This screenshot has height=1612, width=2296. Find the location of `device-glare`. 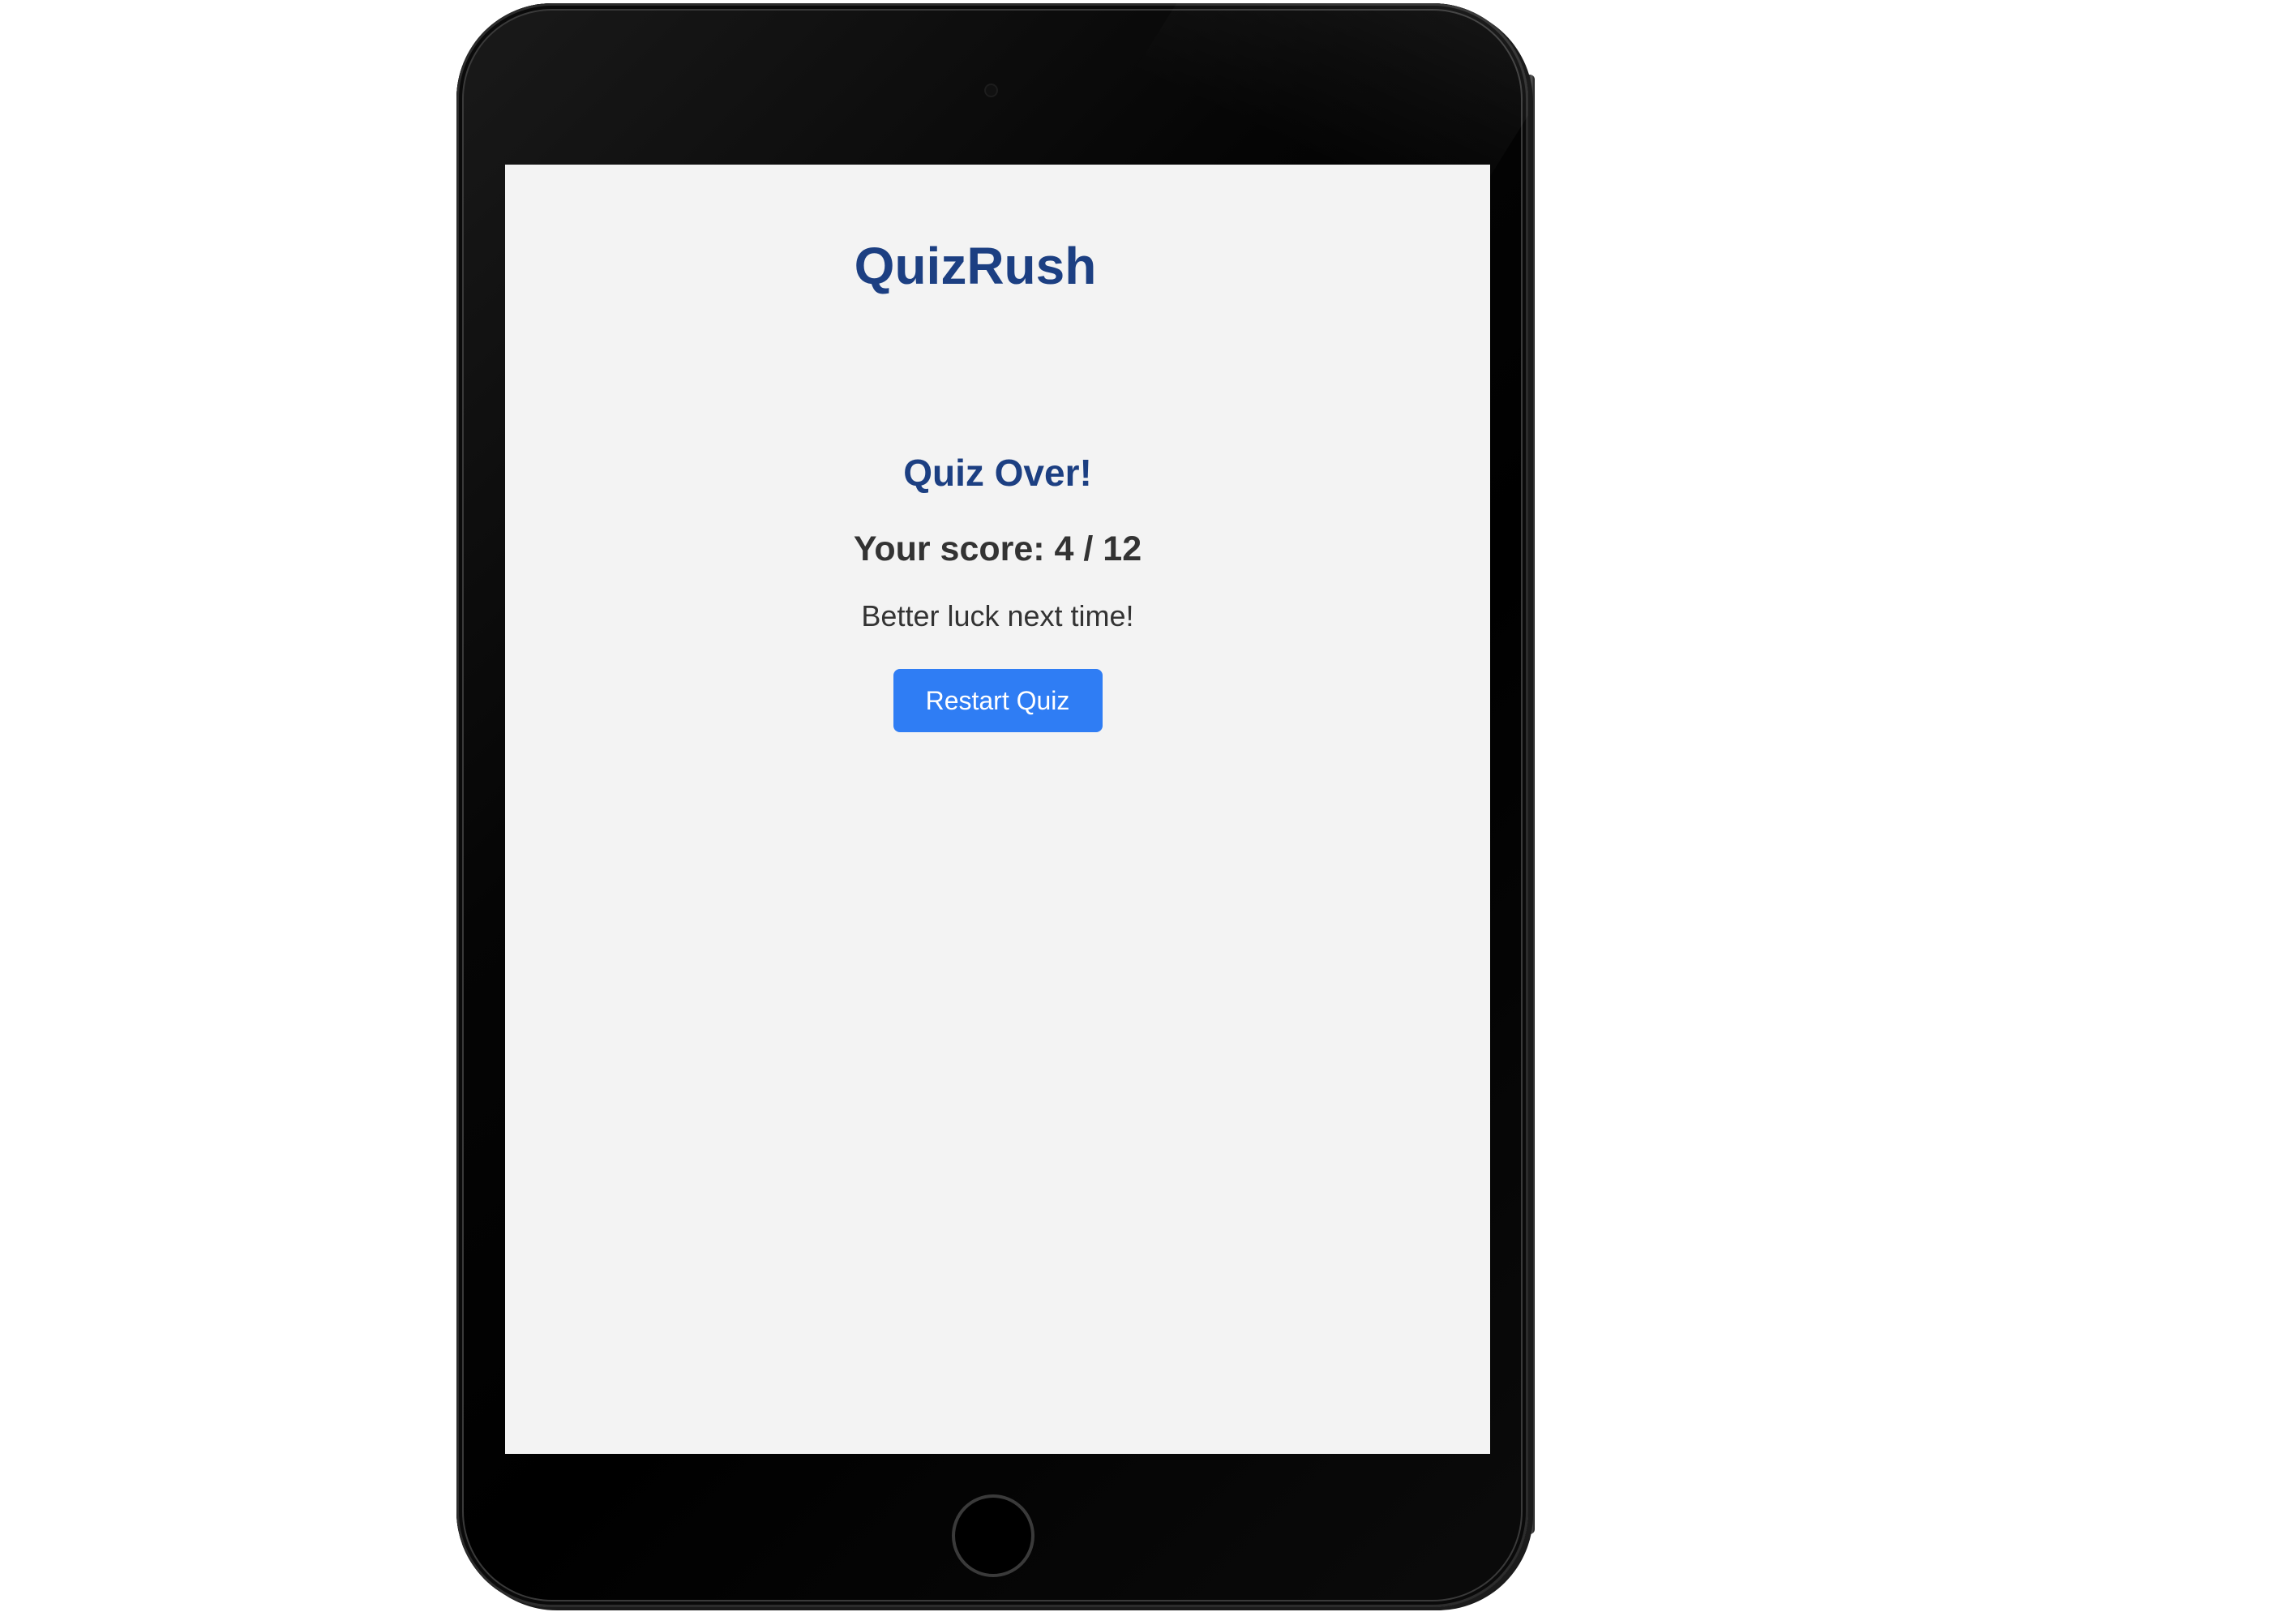

device-glare is located at coordinates (1296, 92).